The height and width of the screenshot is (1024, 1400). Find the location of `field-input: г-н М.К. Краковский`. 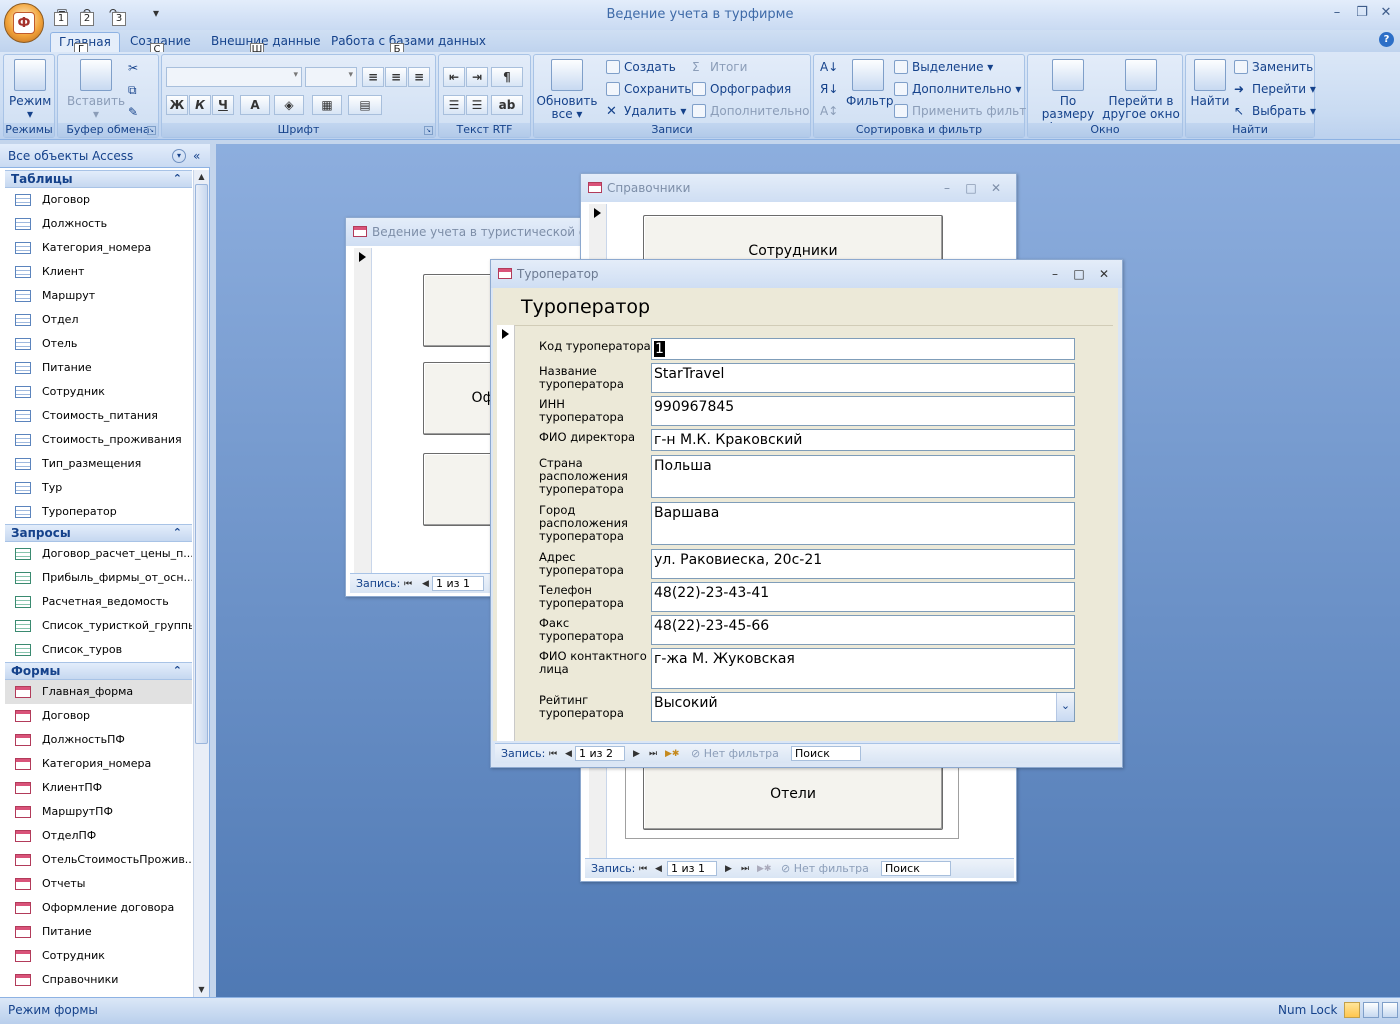

field-input: г-н М.К. Краковский is located at coordinates (863, 440).